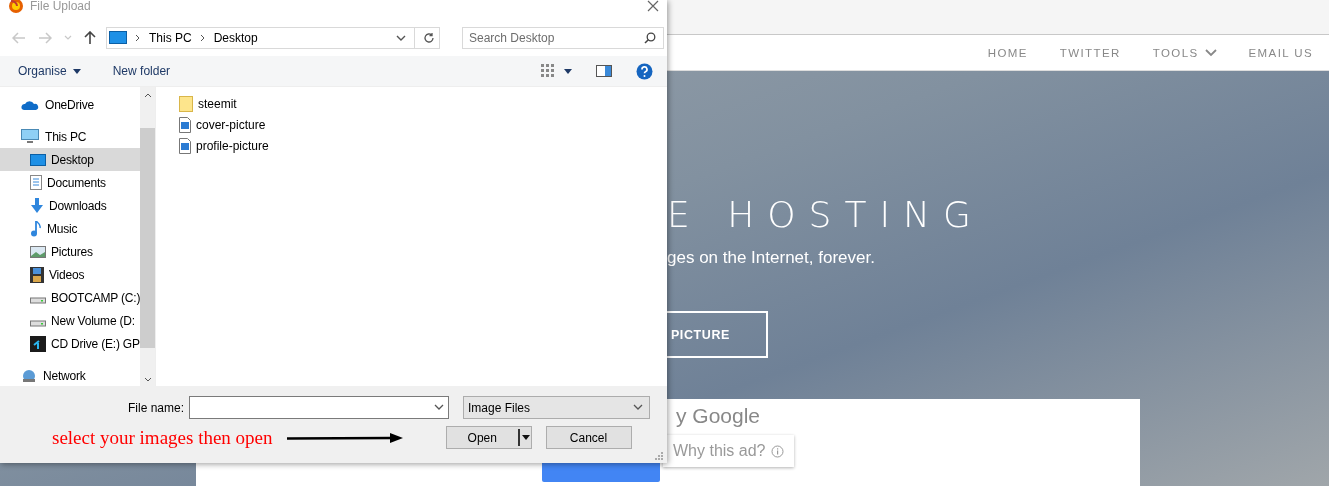 The height and width of the screenshot is (486, 1329). What do you see at coordinates (70, 375) in the screenshot?
I see `nav-item: Network` at bounding box center [70, 375].